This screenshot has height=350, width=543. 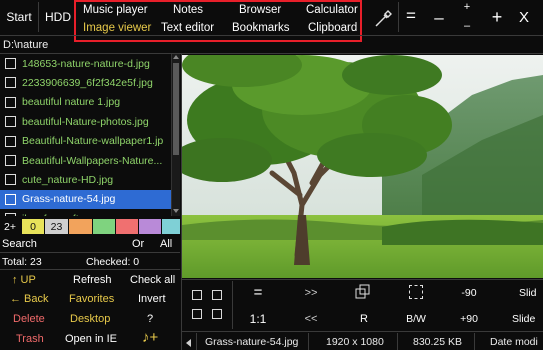 I want to click on open-in-ie-button: Open in IE, so click(x=91, y=339).